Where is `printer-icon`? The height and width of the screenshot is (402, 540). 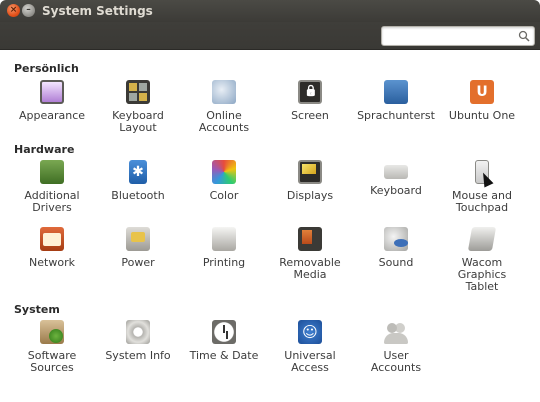
printer-icon is located at coordinates (224, 239).